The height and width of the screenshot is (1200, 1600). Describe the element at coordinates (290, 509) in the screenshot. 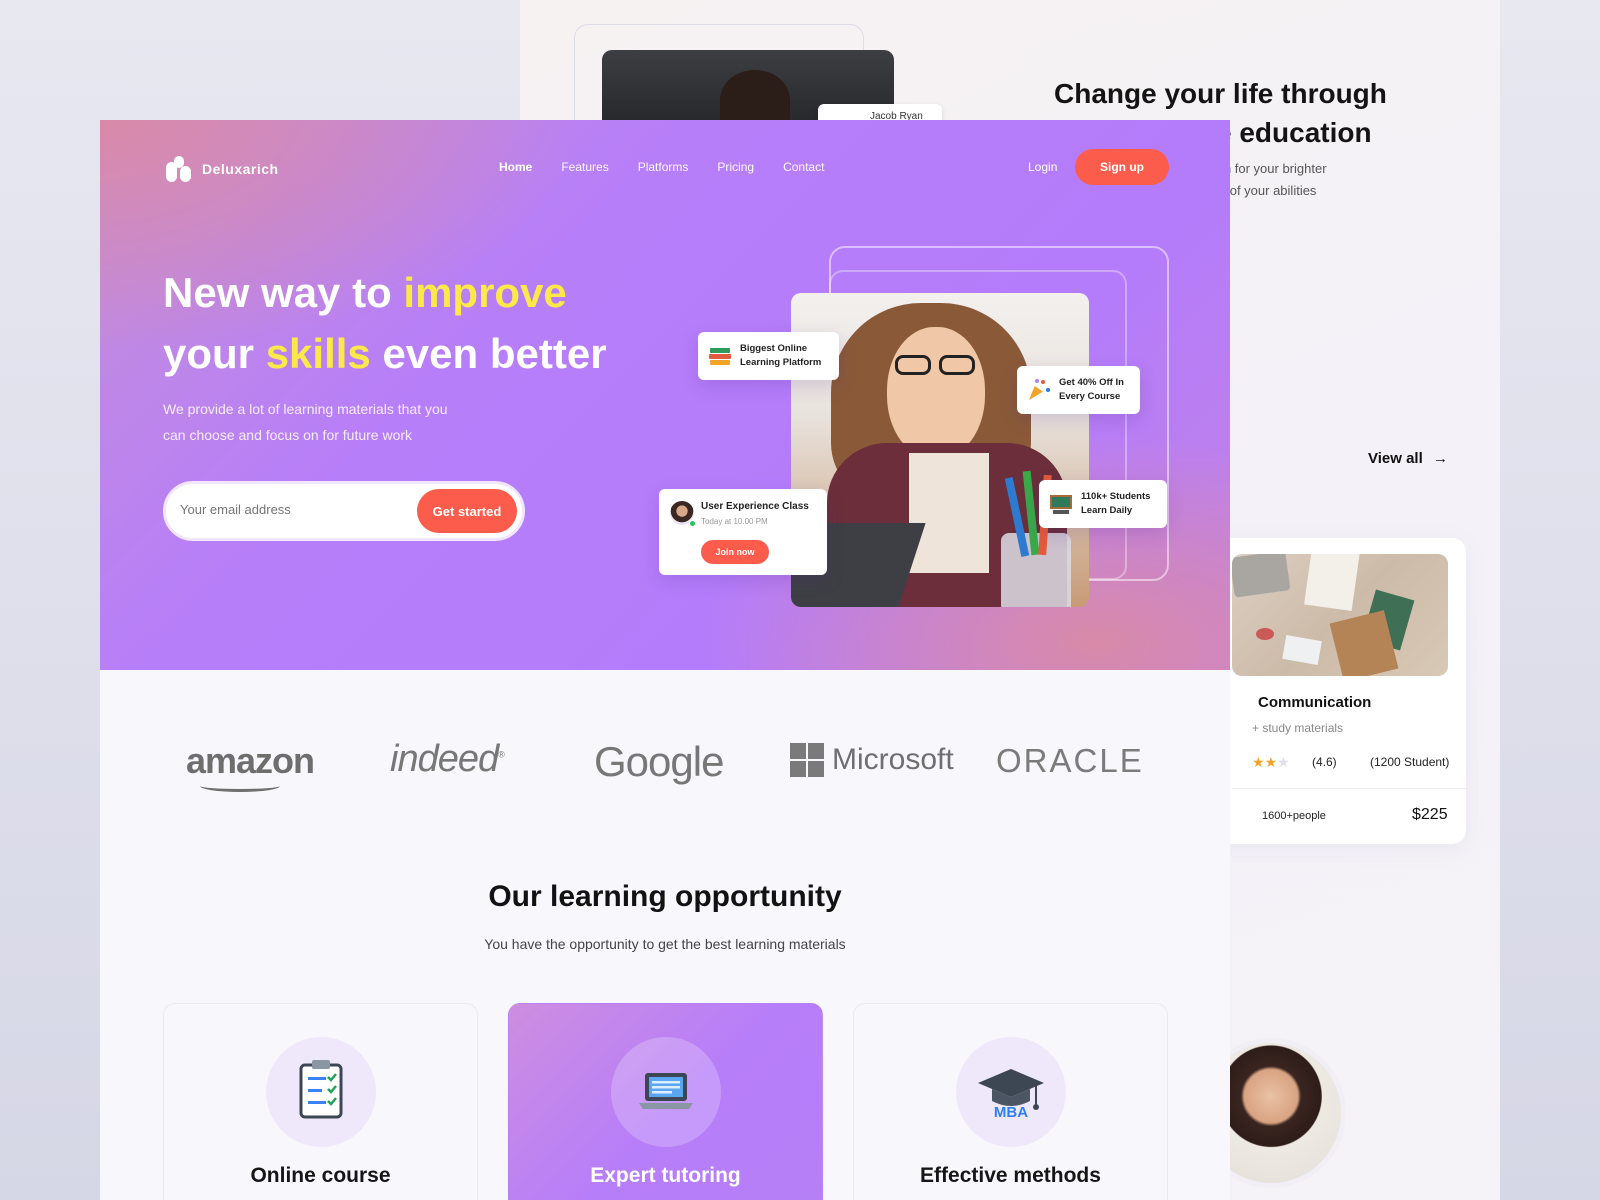

I see `email-input` at that location.